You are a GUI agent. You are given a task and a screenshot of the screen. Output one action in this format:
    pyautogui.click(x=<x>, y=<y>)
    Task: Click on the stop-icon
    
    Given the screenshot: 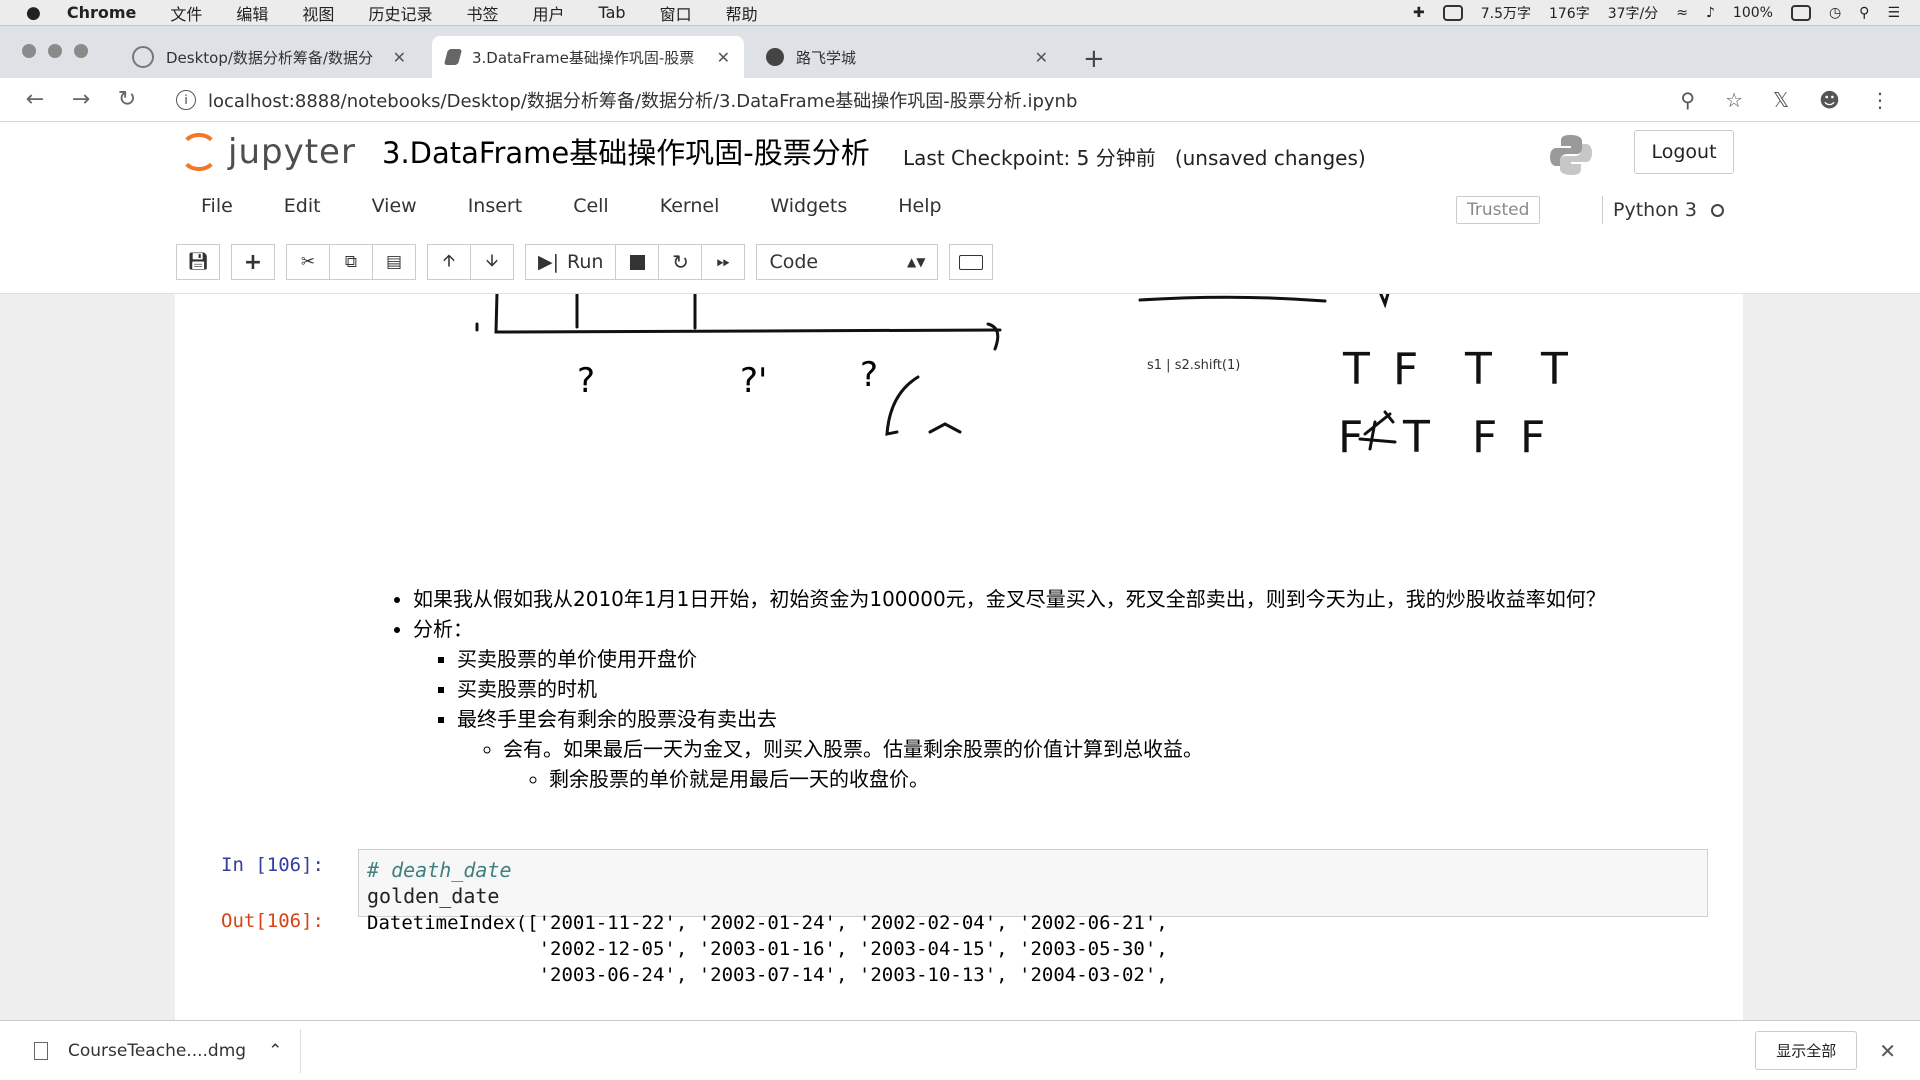 What is the action you would take?
    pyautogui.click(x=637, y=262)
    